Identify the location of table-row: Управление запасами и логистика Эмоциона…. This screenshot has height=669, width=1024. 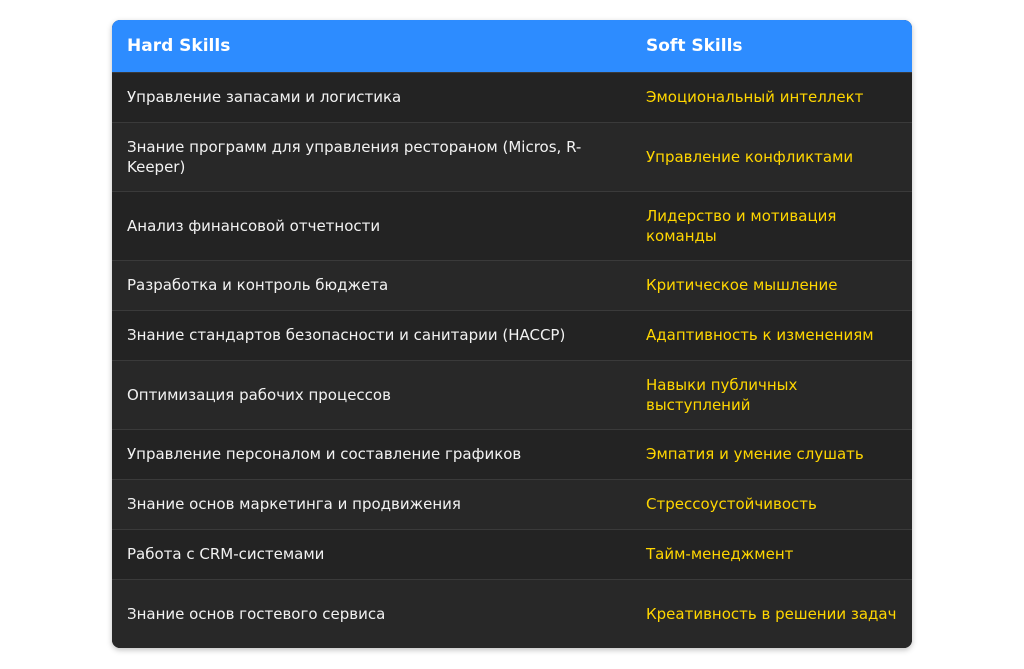
(512, 96).